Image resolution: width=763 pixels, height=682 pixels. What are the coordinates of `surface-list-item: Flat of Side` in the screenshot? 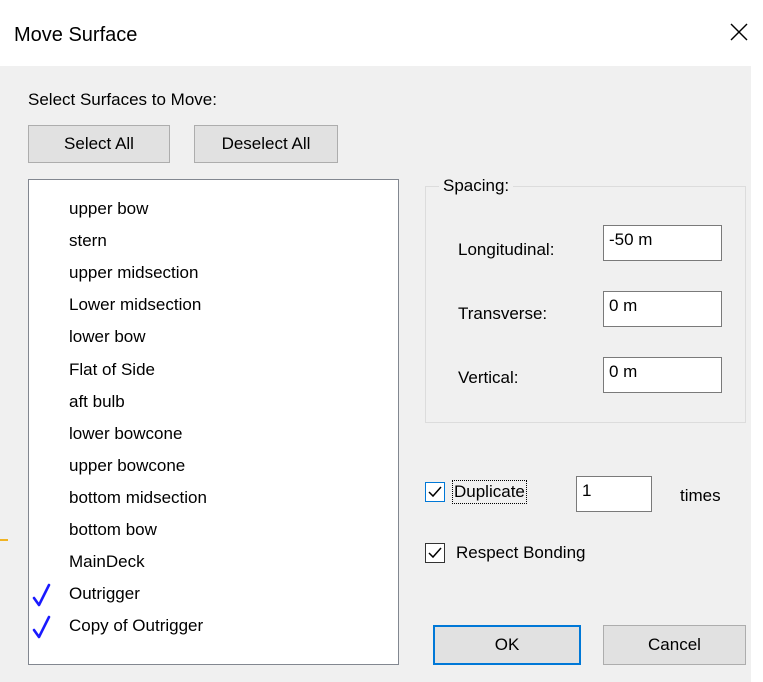 It's located at (112, 371).